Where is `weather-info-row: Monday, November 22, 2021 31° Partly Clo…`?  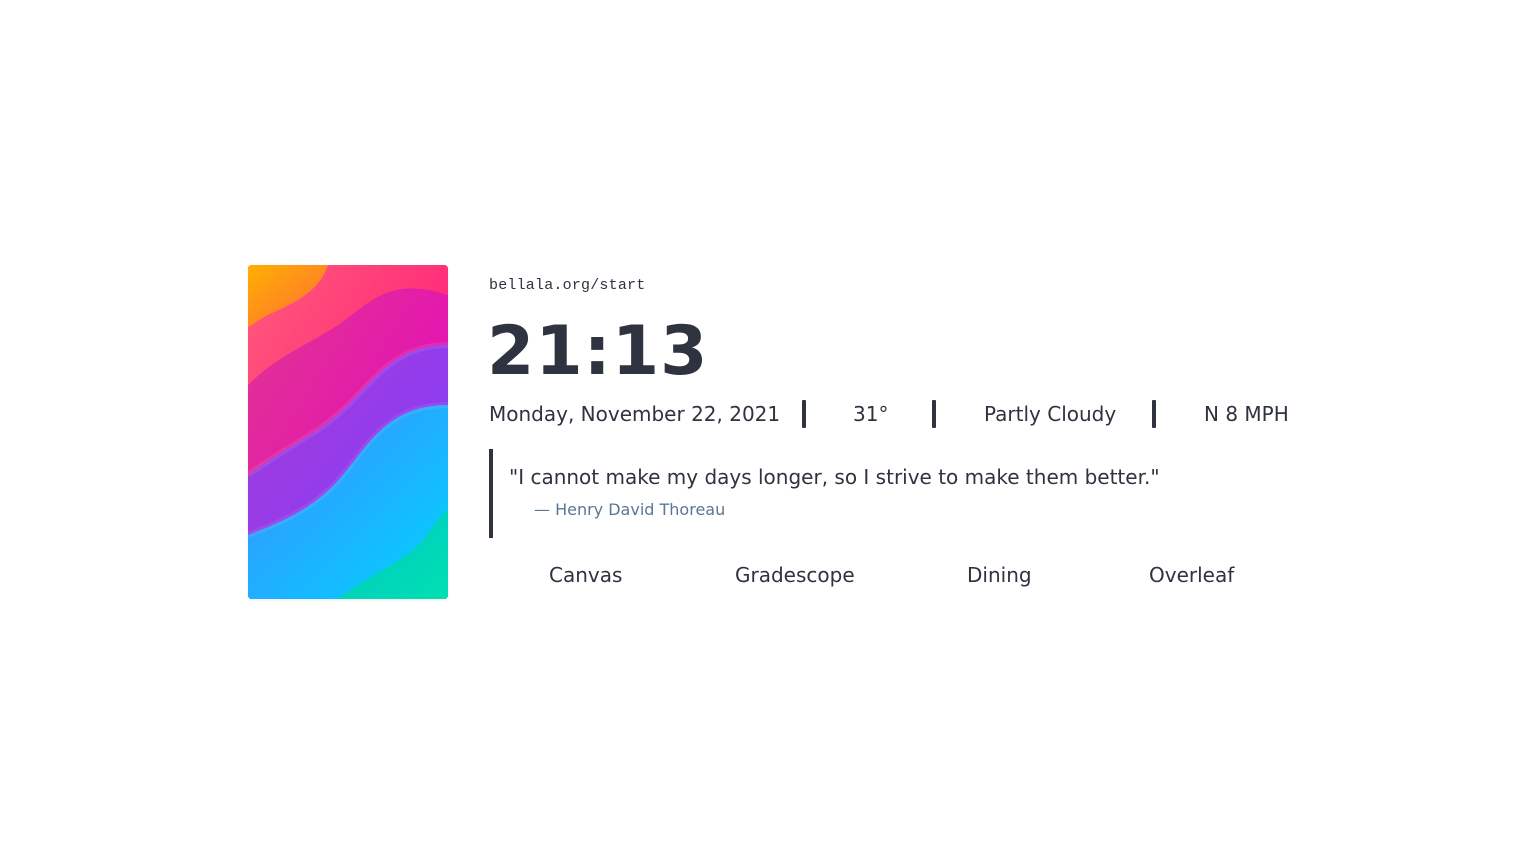 weather-info-row: Monday, November 22, 2021 31° Partly Clo… is located at coordinates (898, 414).